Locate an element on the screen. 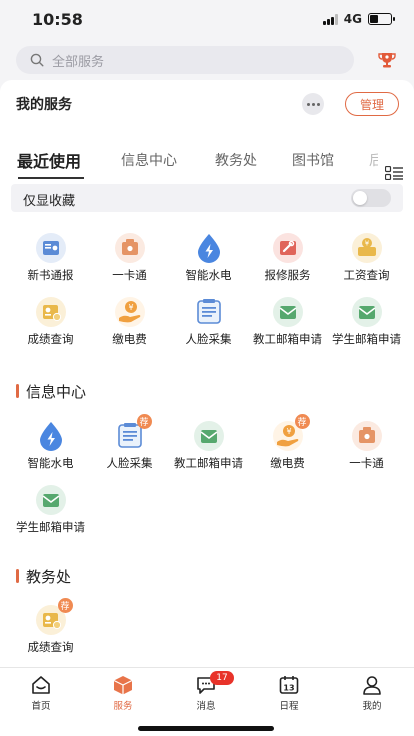  bottom-tab-bar: 首页 服务 17 消息 13 日程 我的 is located at coordinates (207, 701).